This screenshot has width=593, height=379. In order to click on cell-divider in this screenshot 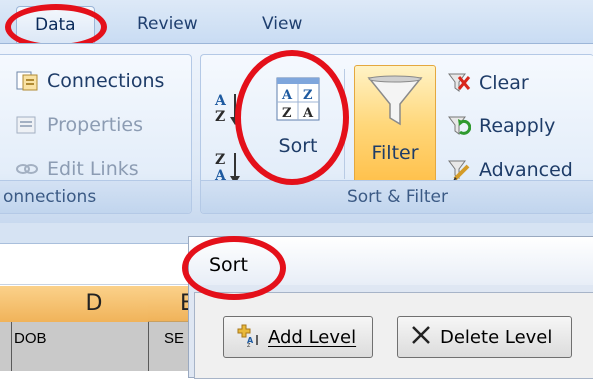, I will do `click(148, 346)`.